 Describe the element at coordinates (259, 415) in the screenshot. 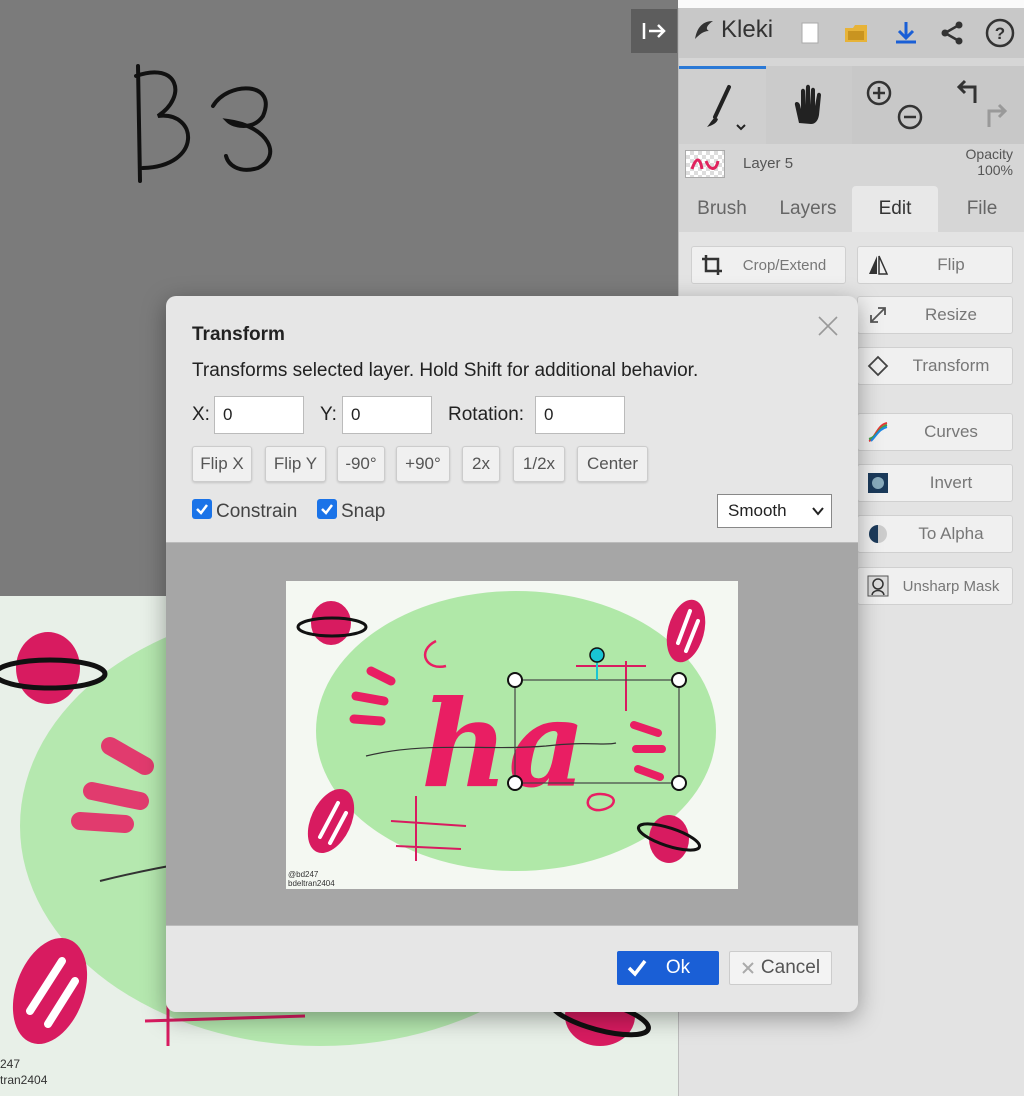

I see `x-input` at that location.